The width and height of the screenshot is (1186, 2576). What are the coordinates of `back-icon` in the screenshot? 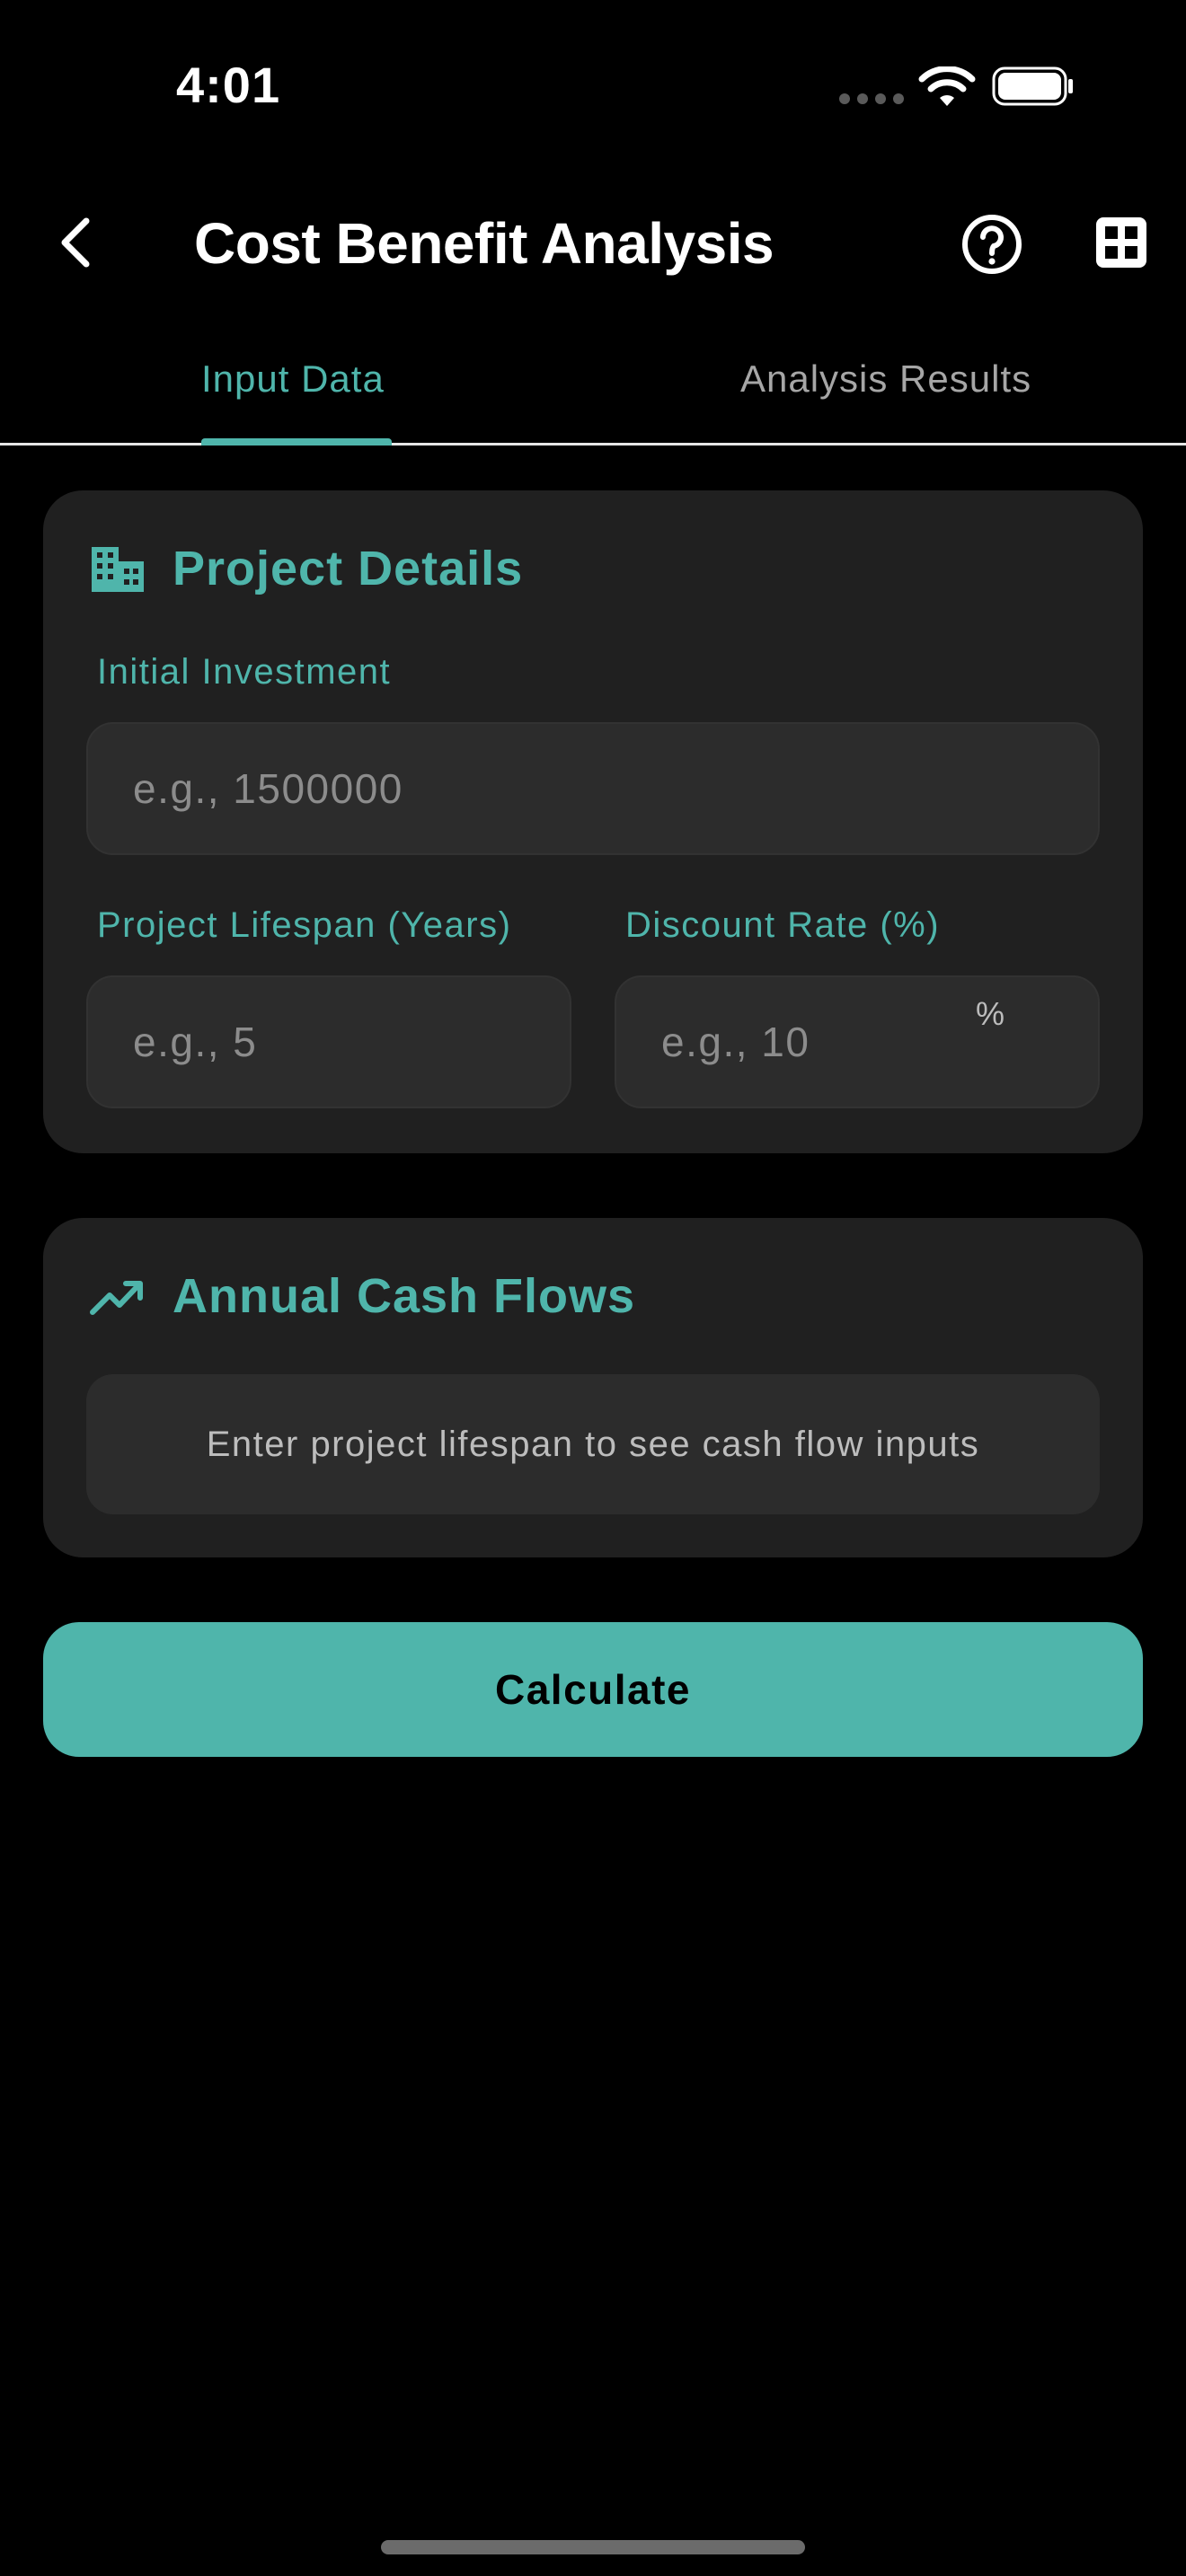 It's located at (75, 242).